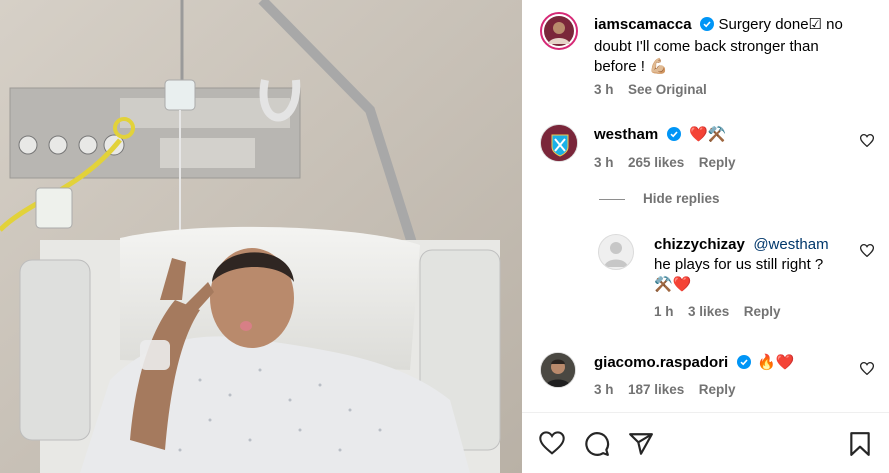 Image resolution: width=889 pixels, height=473 pixels. I want to click on comment-text: ❤️⚒️, so click(708, 134).